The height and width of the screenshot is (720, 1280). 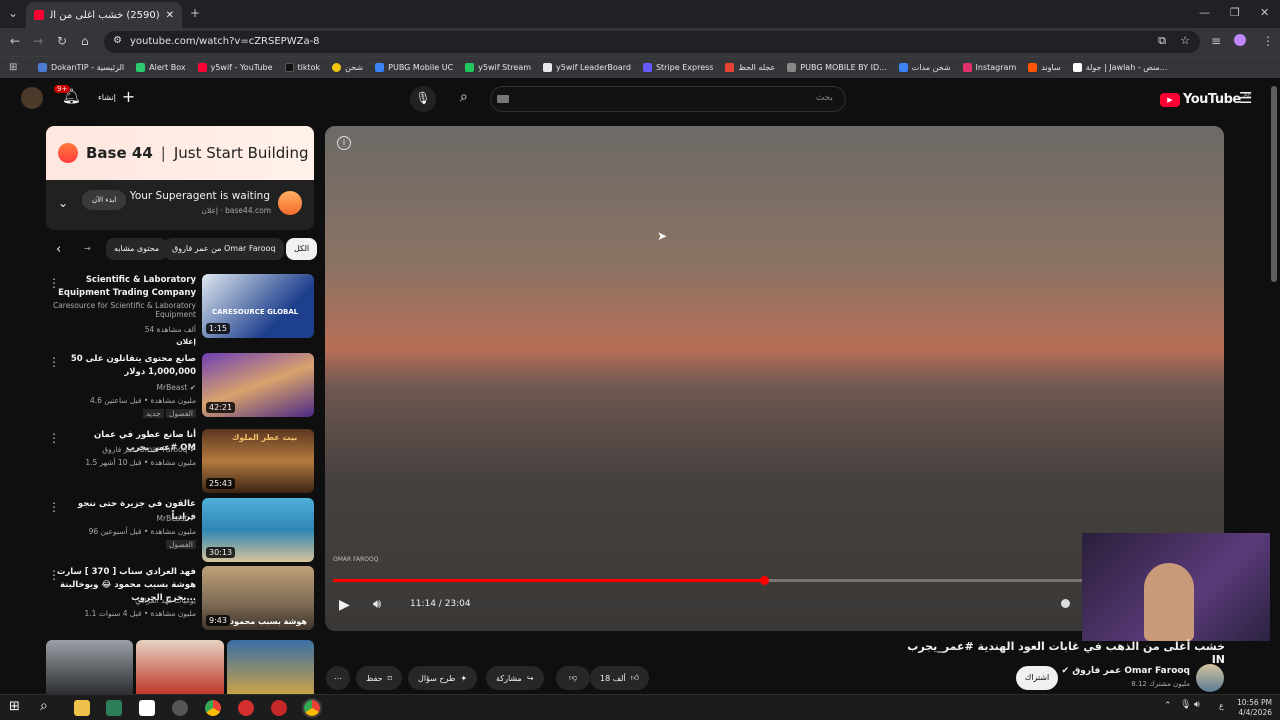 What do you see at coordinates (58, 249) in the screenshot?
I see `chips-prev-arrow-icon: ‹` at bounding box center [58, 249].